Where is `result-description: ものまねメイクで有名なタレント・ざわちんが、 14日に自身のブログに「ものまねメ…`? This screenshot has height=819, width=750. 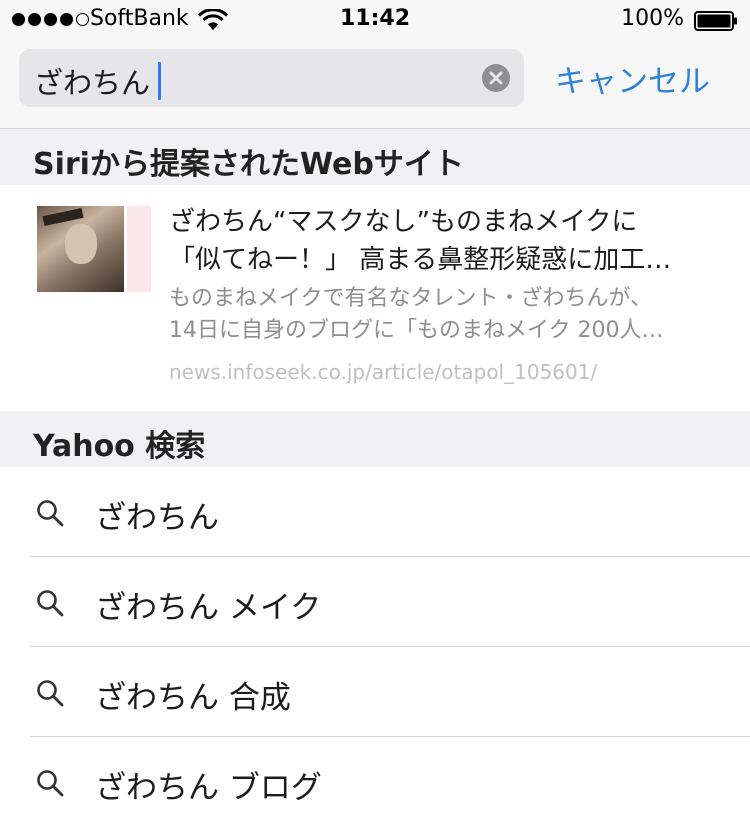
result-description: ものまねメイクで有名なタレント・ざわちんが、 14日に自身のブログに「ものまねメ… is located at coordinates (416, 314).